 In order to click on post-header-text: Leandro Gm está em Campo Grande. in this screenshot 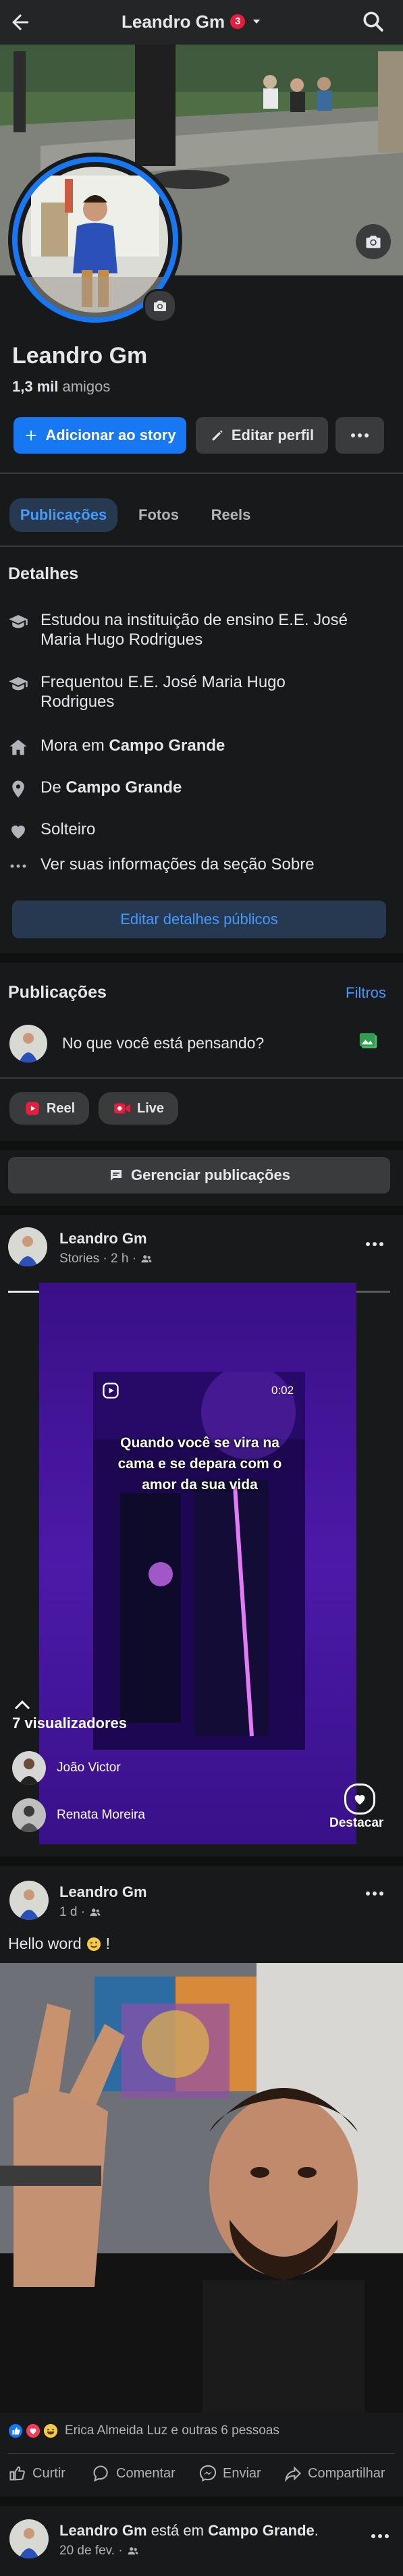, I will do `click(189, 2531)`.